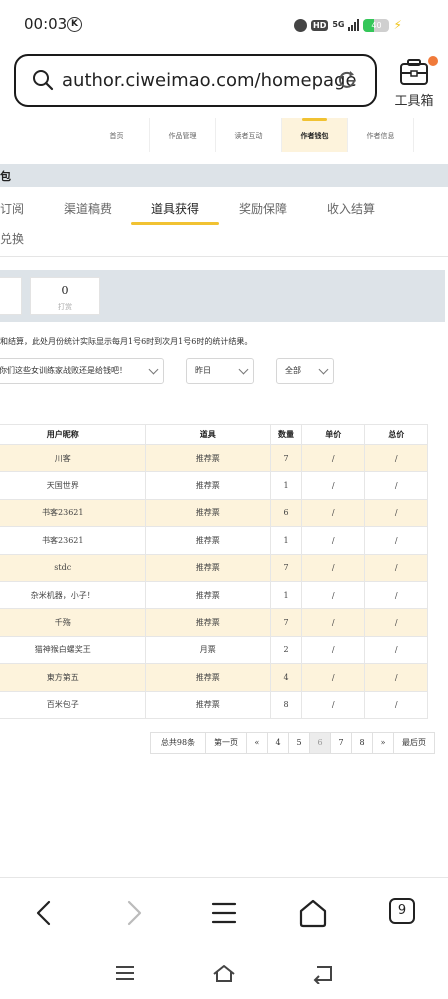 The image size is (448, 999). What do you see at coordinates (74, 24) in the screenshot?
I see `k-badge-icon: K` at bounding box center [74, 24].